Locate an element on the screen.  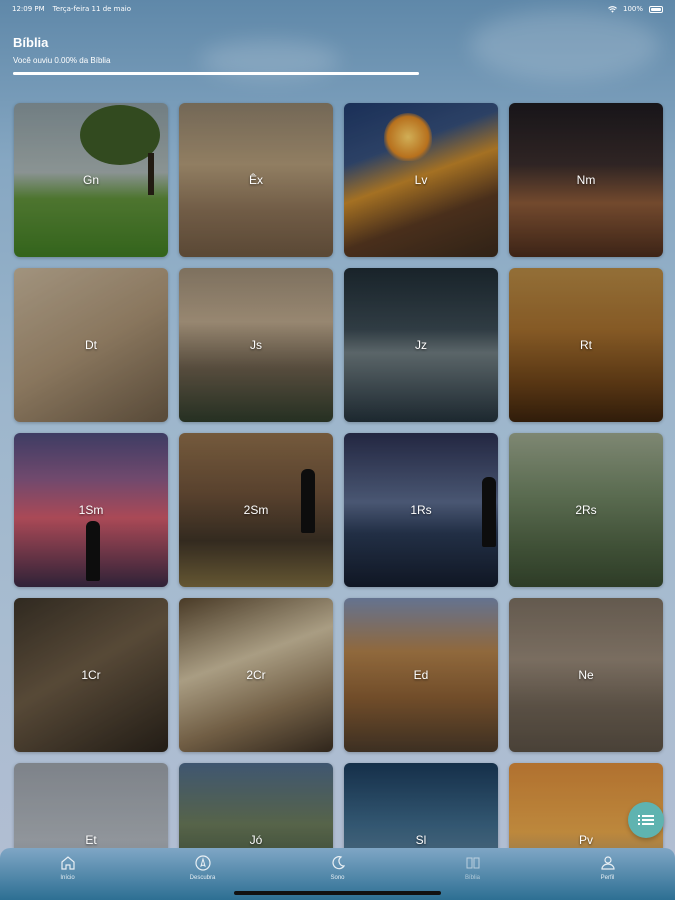
book-label: Ne is located at coordinates (586, 675).